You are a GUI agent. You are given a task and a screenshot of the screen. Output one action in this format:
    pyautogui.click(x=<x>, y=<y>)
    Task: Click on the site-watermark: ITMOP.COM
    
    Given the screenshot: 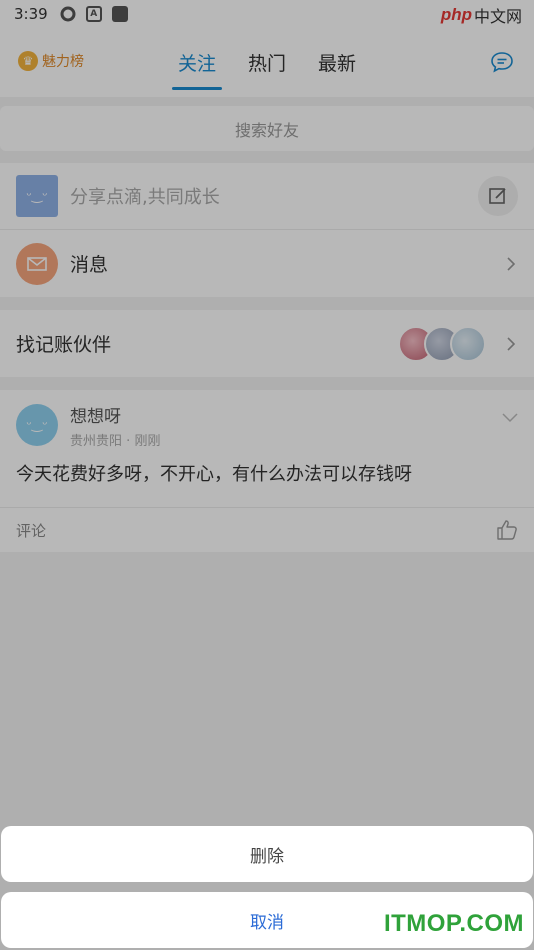 What is the action you would take?
    pyautogui.click(x=453, y=923)
    